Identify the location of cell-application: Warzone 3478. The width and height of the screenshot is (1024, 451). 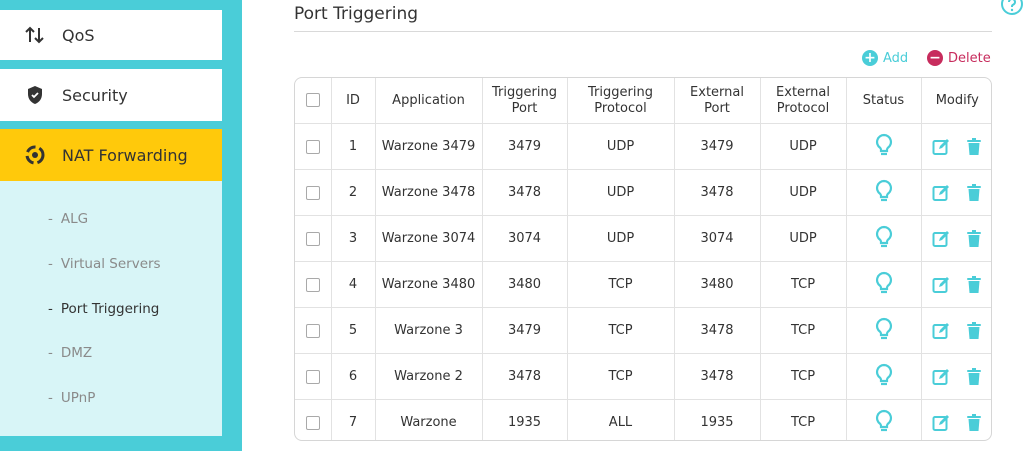
(429, 192).